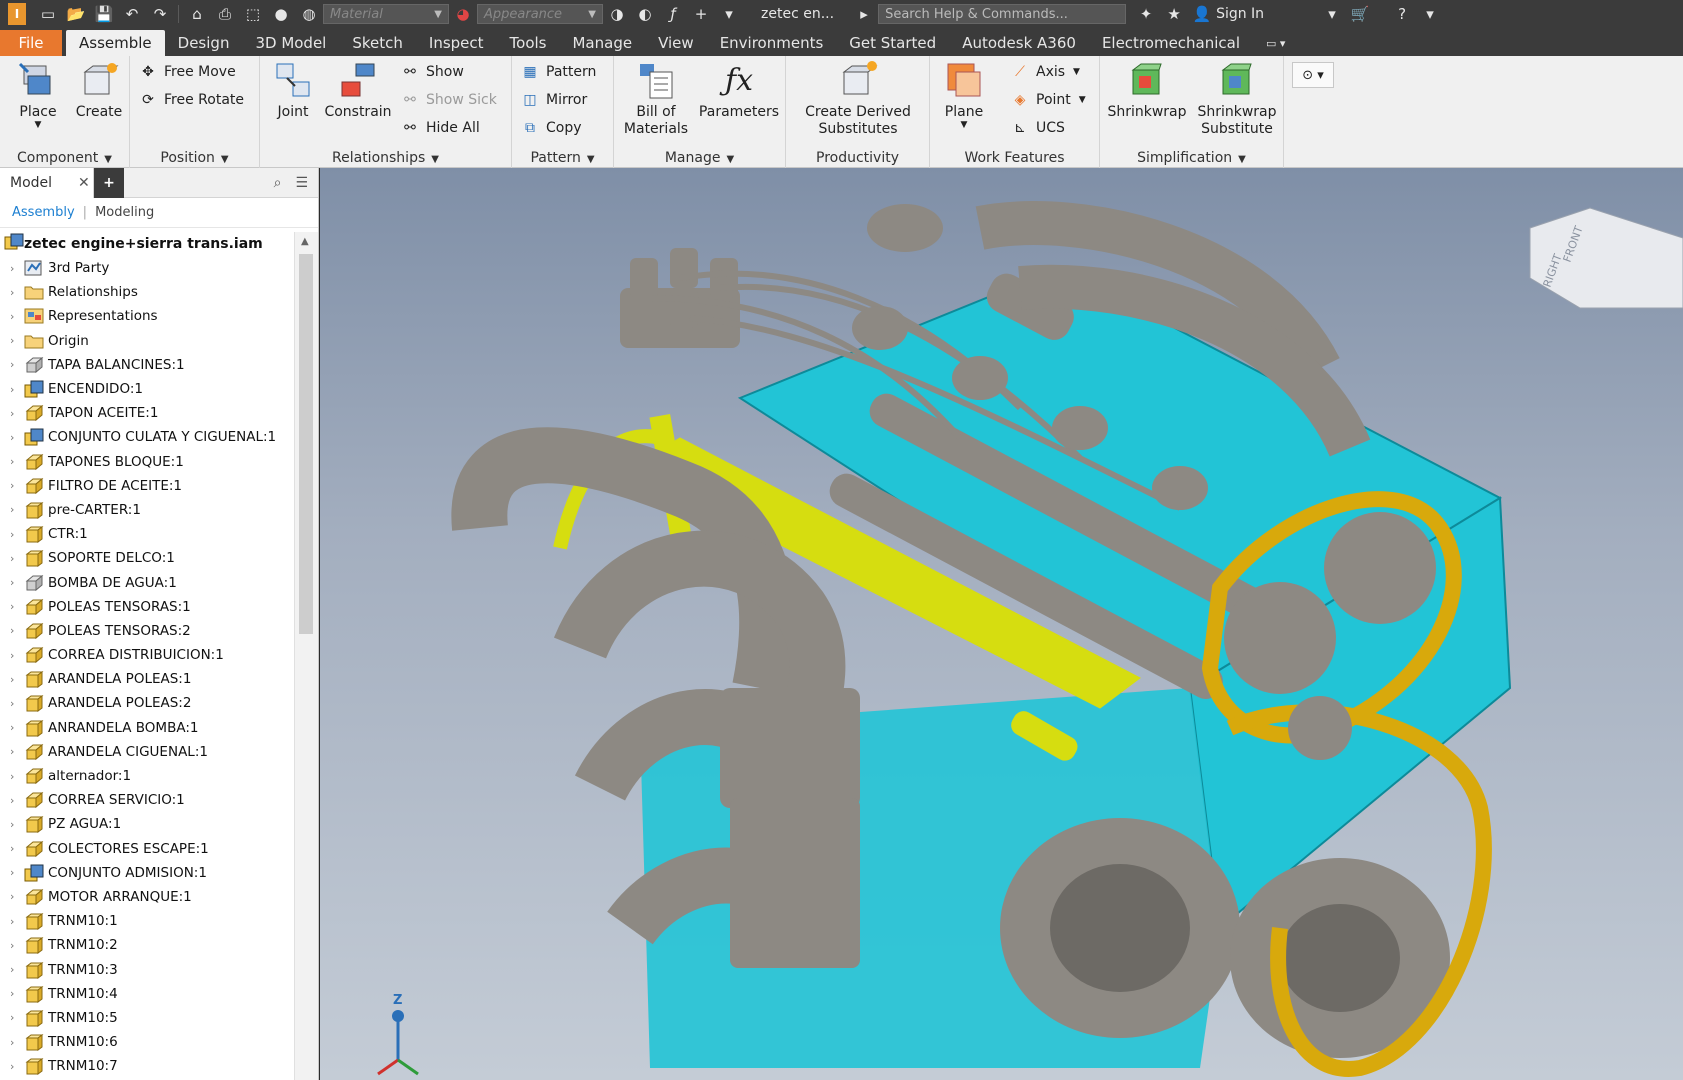 Image resolution: width=1683 pixels, height=1080 pixels. What do you see at coordinates (656, 99) in the screenshot?
I see `bill-of-materials-button: Bill of Materials` at bounding box center [656, 99].